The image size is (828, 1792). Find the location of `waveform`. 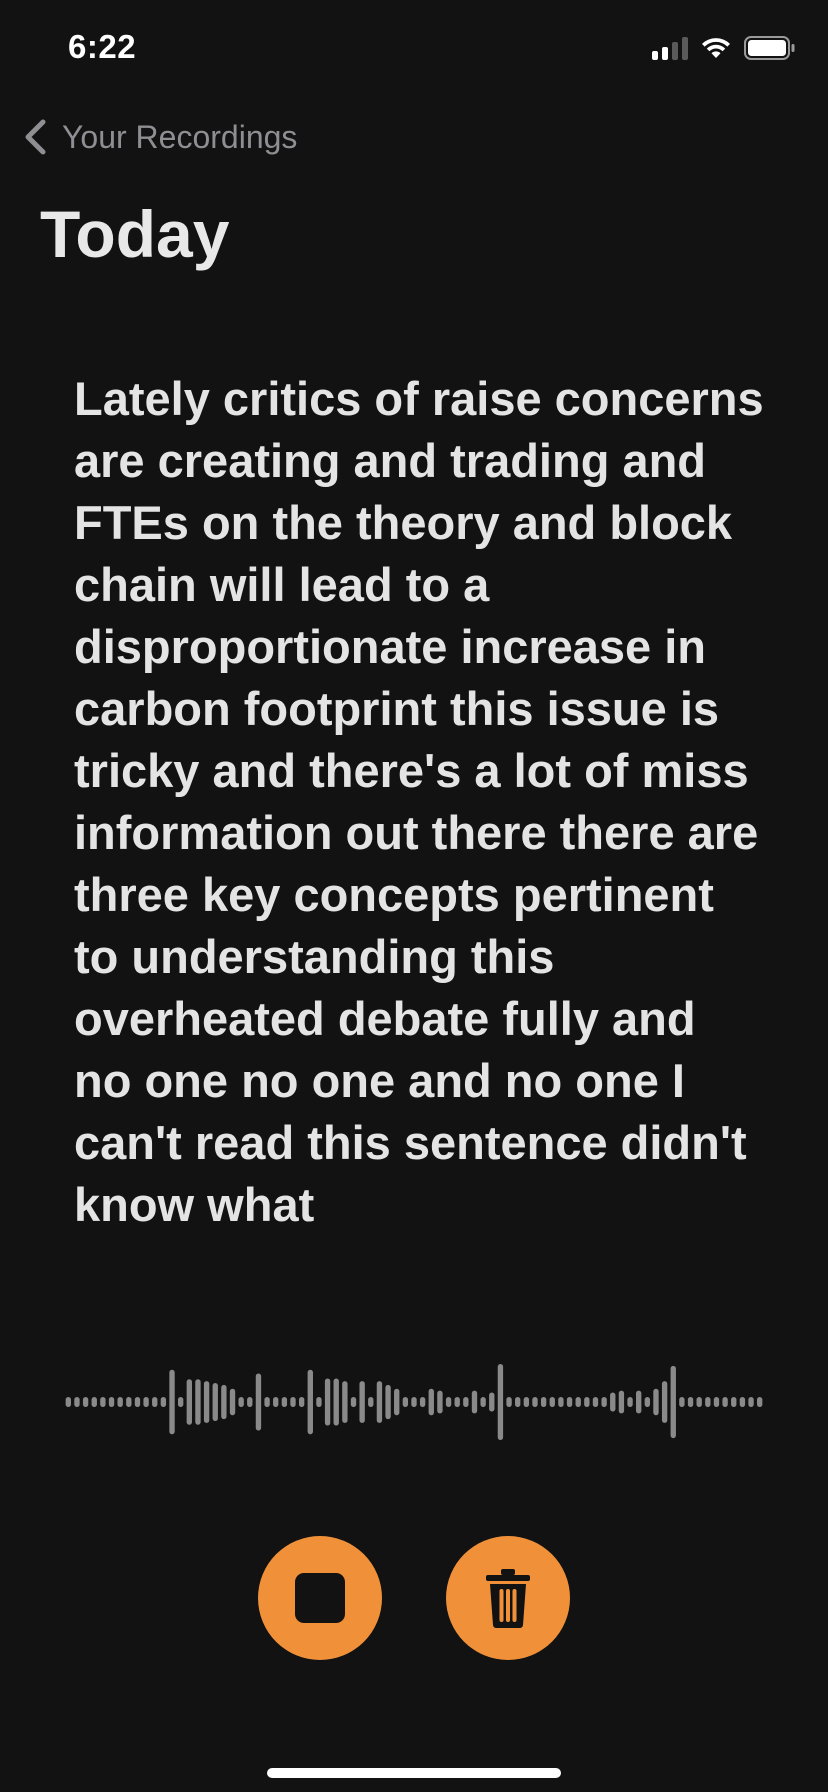

waveform is located at coordinates (414, 1402).